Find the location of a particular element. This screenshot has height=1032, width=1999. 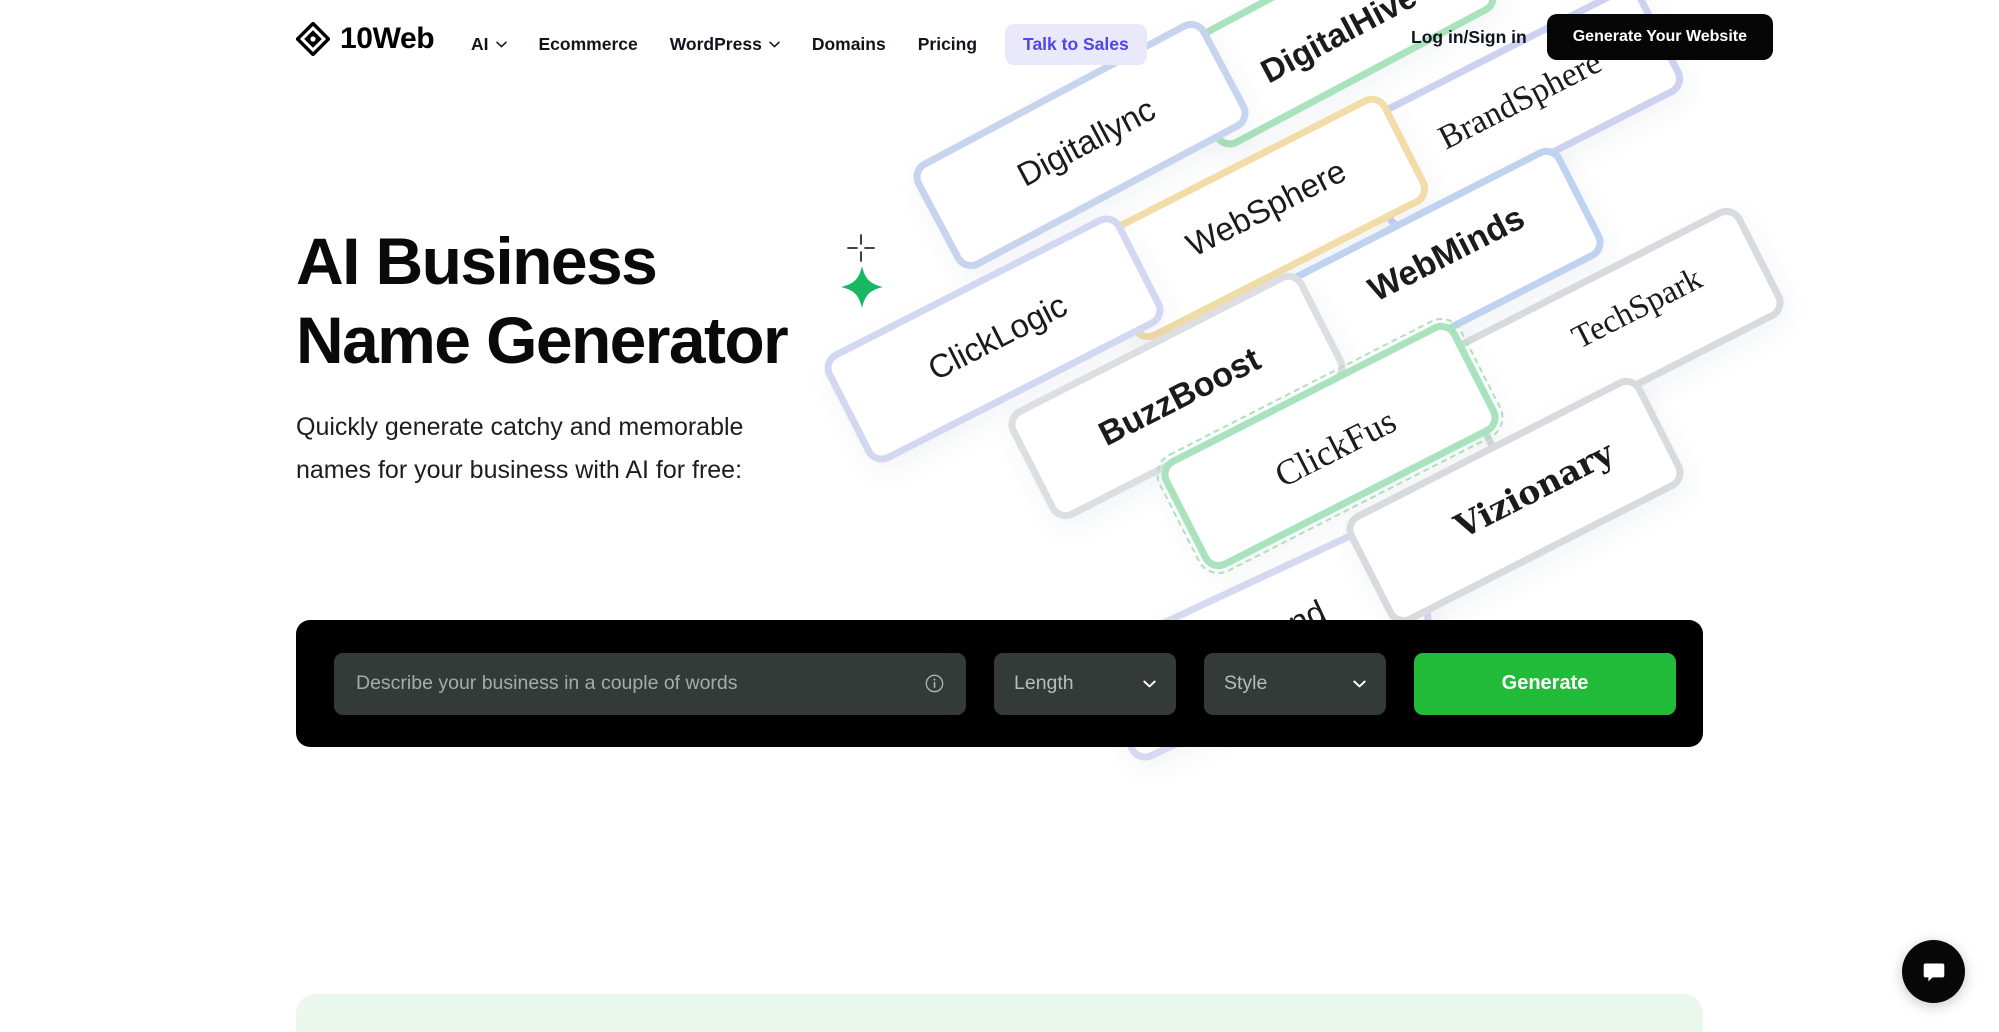

name-card-label: ClickLogic is located at coordinates (997, 337).